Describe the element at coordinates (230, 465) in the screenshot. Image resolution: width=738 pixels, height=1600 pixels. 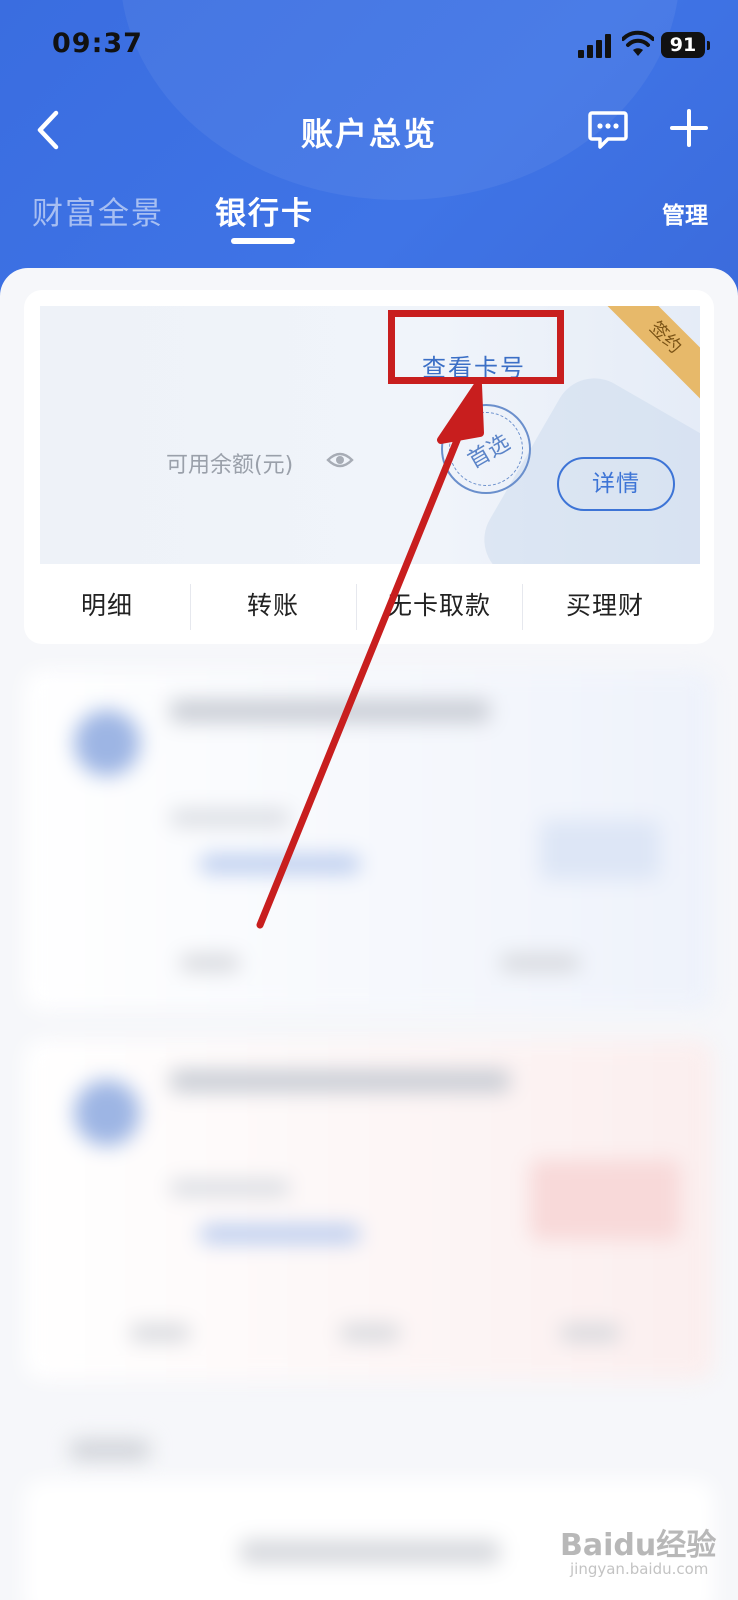
I see `available-balance-label: 可用余额(元)` at that location.